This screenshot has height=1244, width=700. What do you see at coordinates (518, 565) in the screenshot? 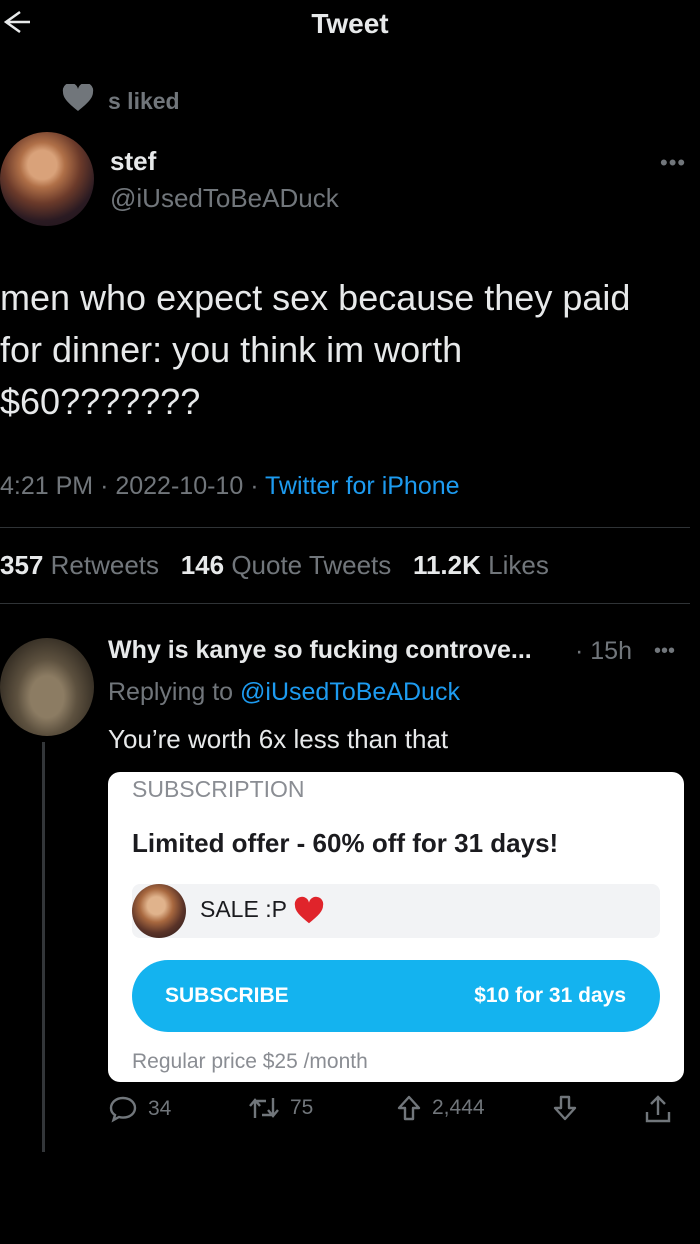
I see `likes-label: Likes` at bounding box center [518, 565].